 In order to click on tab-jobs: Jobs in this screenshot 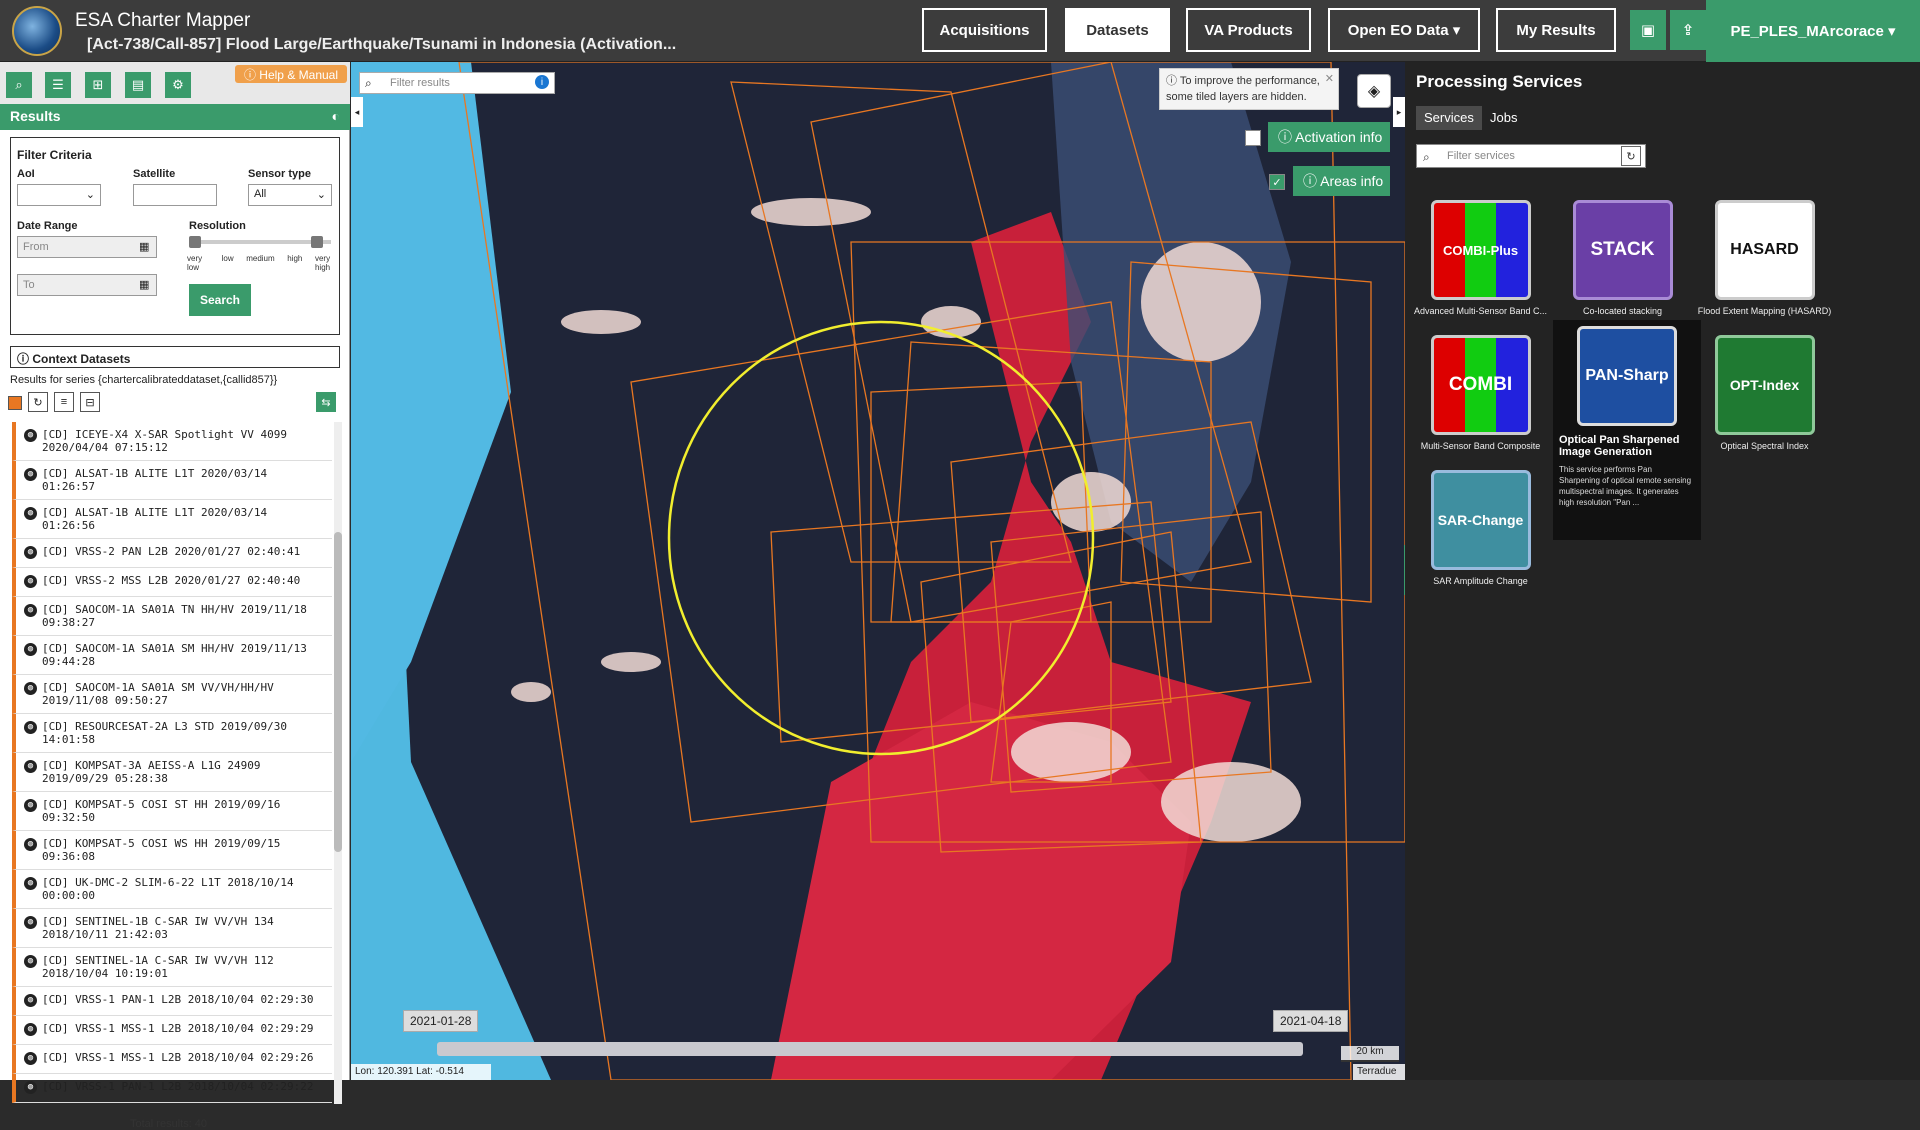, I will do `click(1503, 118)`.